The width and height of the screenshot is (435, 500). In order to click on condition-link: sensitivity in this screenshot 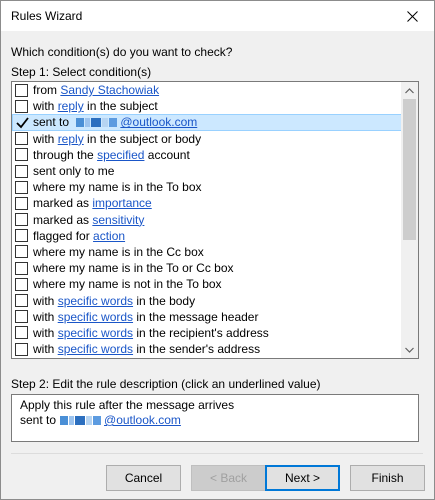, I will do `click(118, 220)`.